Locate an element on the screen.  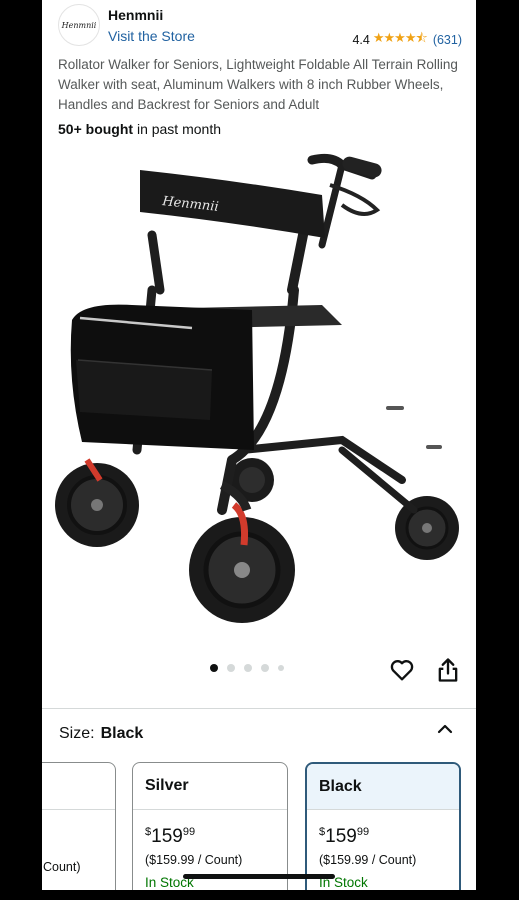
bought-period: in past month is located at coordinates (177, 129).